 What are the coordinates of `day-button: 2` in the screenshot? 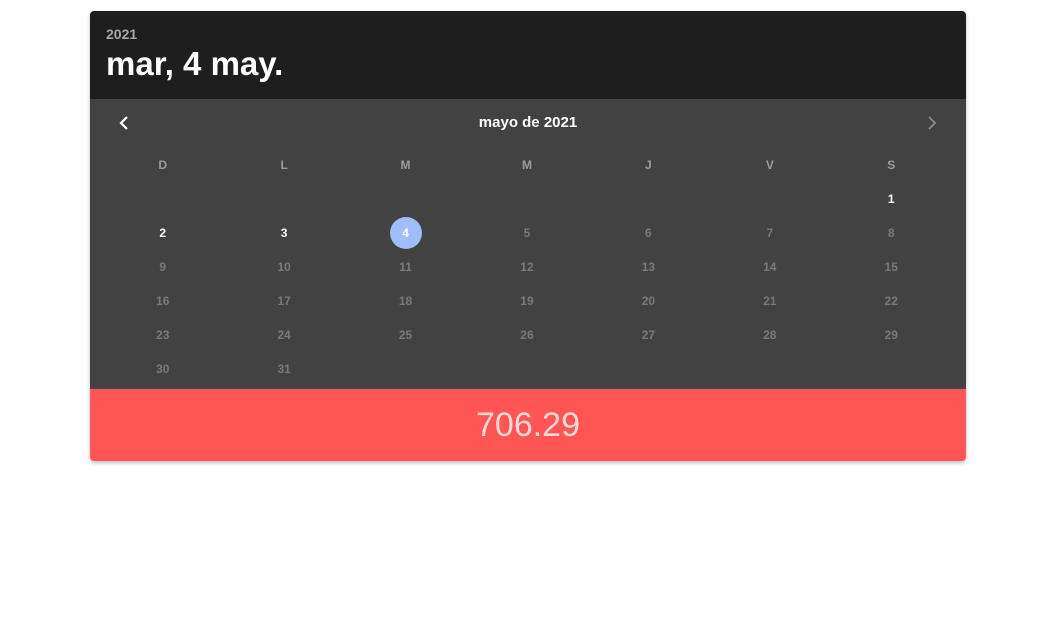 It's located at (162, 233).